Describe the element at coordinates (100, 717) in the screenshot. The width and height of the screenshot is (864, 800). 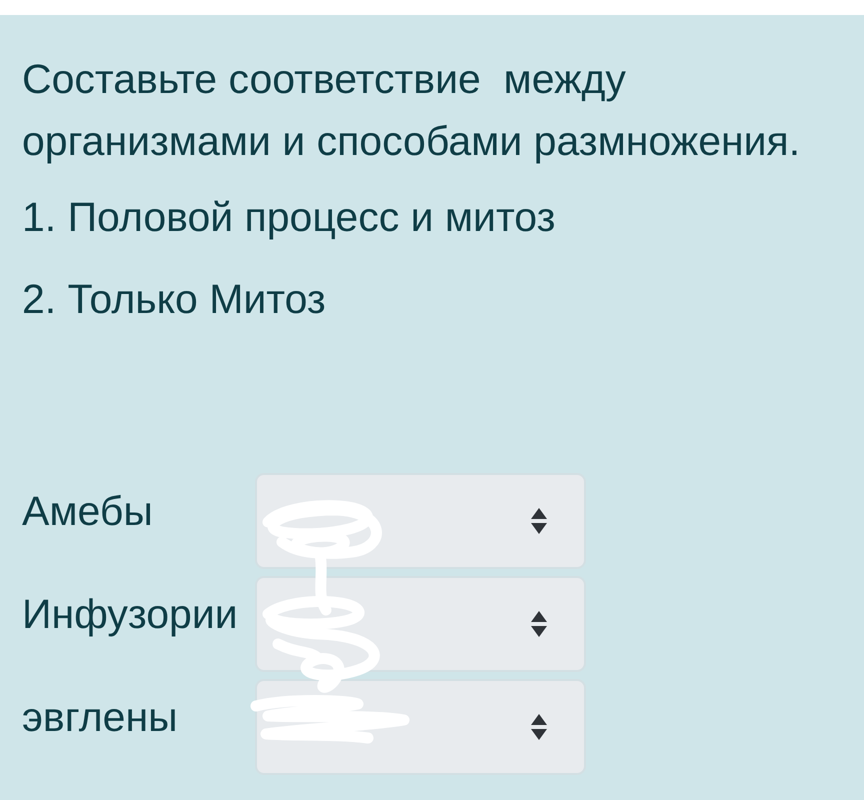
I see `organism-label: эвглены` at that location.